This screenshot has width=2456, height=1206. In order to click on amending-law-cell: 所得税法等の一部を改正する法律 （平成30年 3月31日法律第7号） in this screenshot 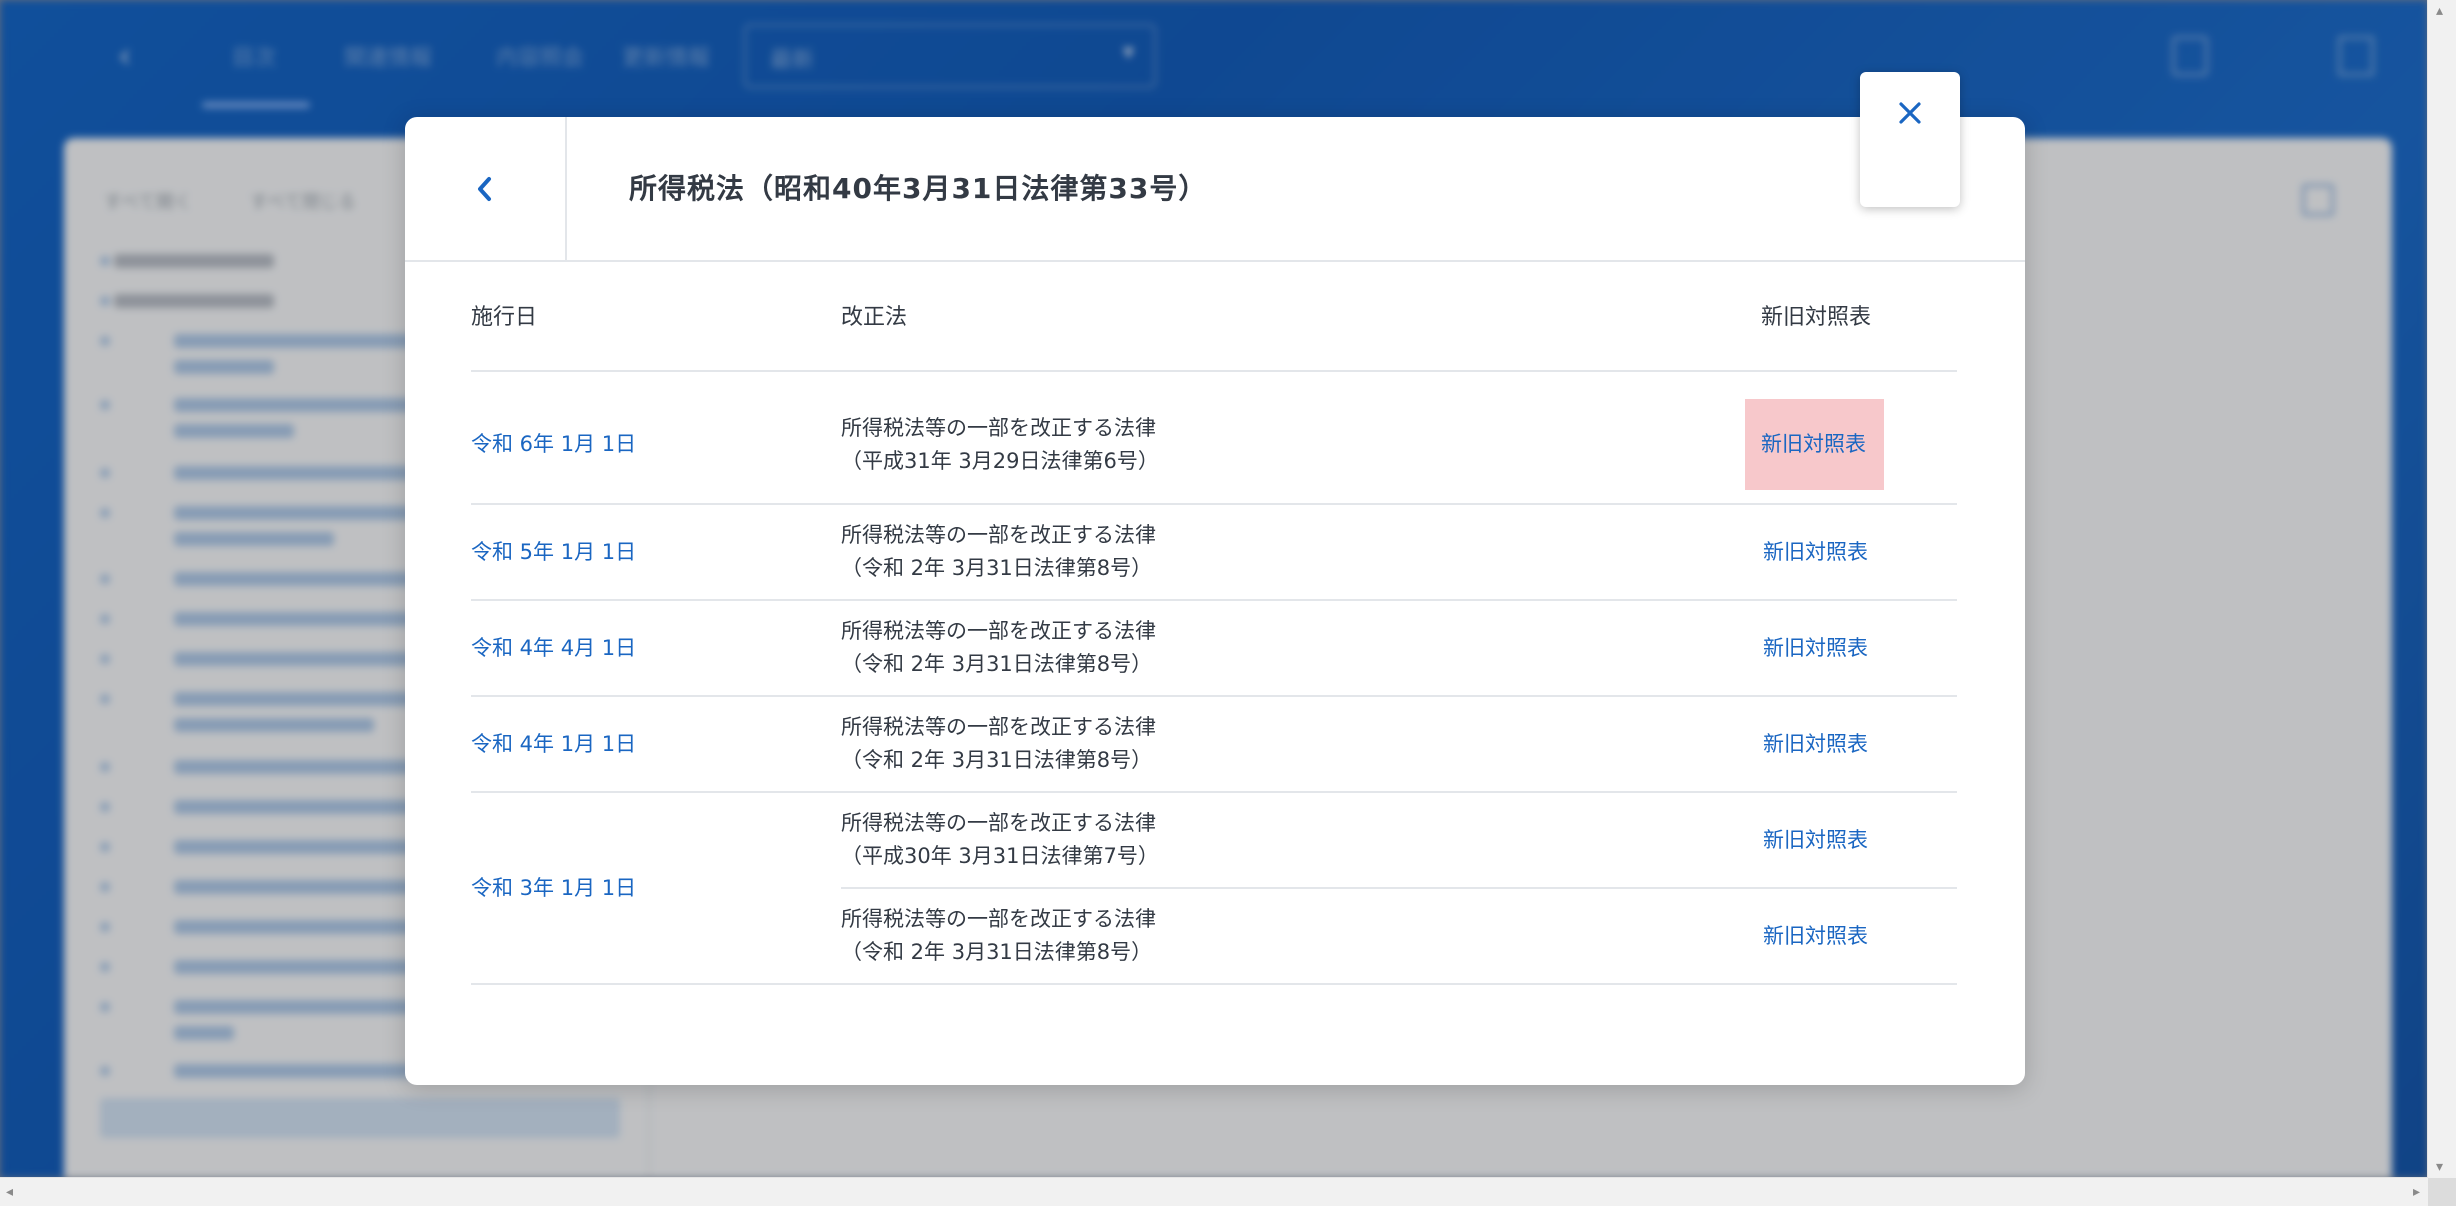, I will do `click(1301, 840)`.